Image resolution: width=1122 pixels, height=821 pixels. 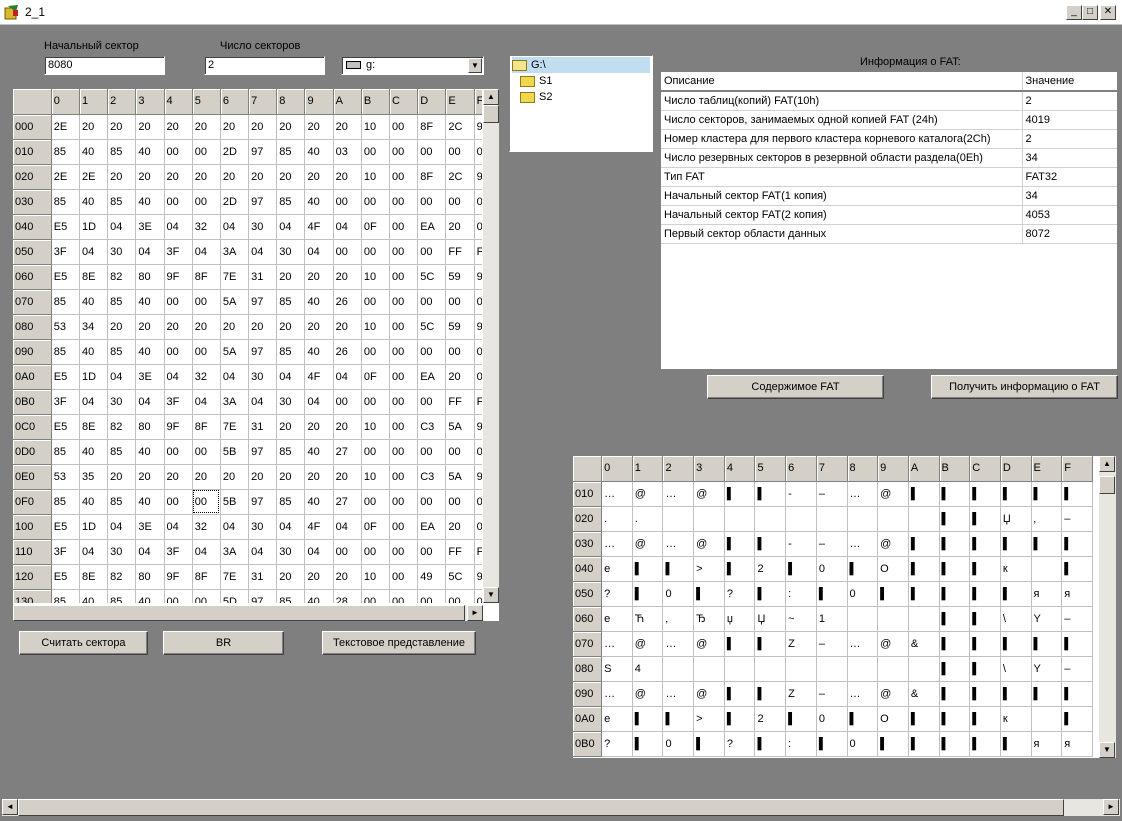 What do you see at coordinates (235, 596) in the screenshot?
I see `grid-cell: 5D` at bounding box center [235, 596].